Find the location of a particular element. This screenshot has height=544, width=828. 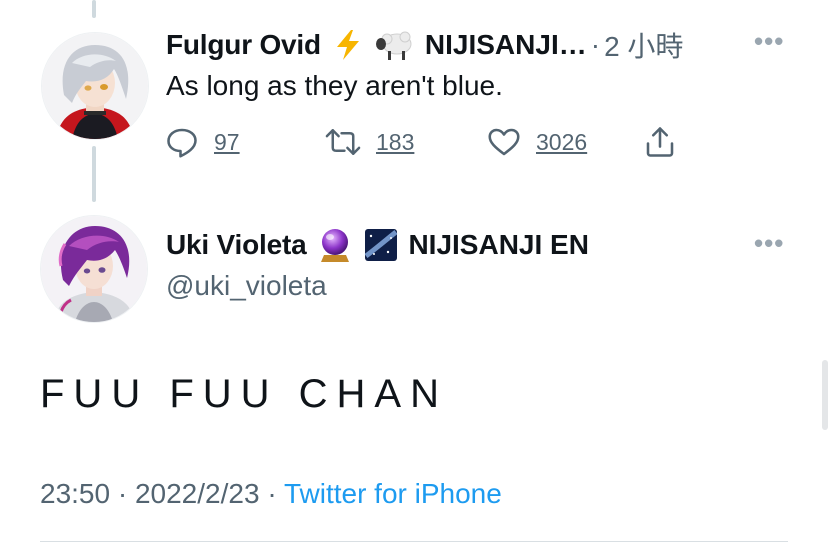

reply-relative-time: 2 小時 is located at coordinates (643, 45).